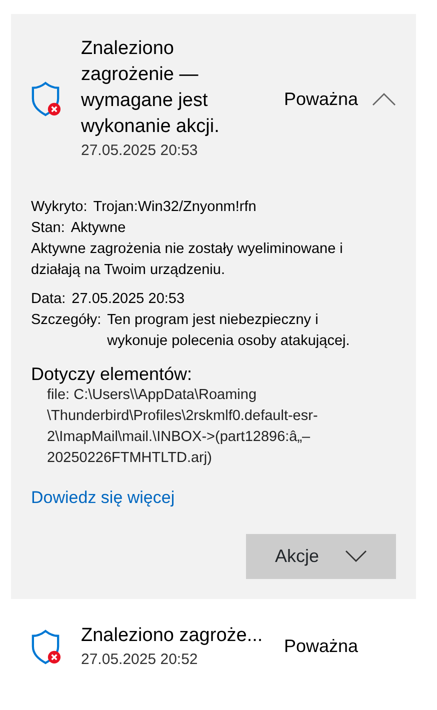 The height and width of the screenshot is (710, 437). What do you see at coordinates (187, 260) in the screenshot?
I see `status-description: Aktywne zagrożenia nie zostały wyeliminowane i działają na Twoim urządzeniu.` at bounding box center [187, 260].